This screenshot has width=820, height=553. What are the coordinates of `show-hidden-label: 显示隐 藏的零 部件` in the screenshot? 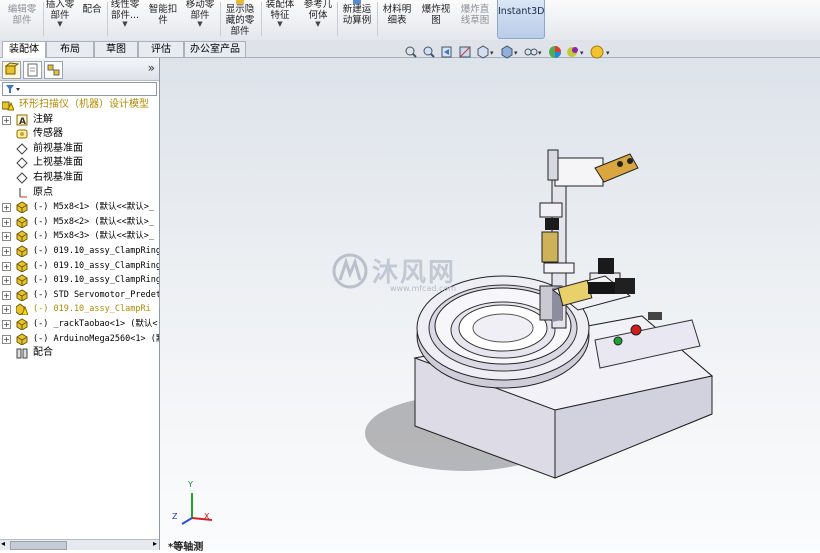 It's located at (240, 20).